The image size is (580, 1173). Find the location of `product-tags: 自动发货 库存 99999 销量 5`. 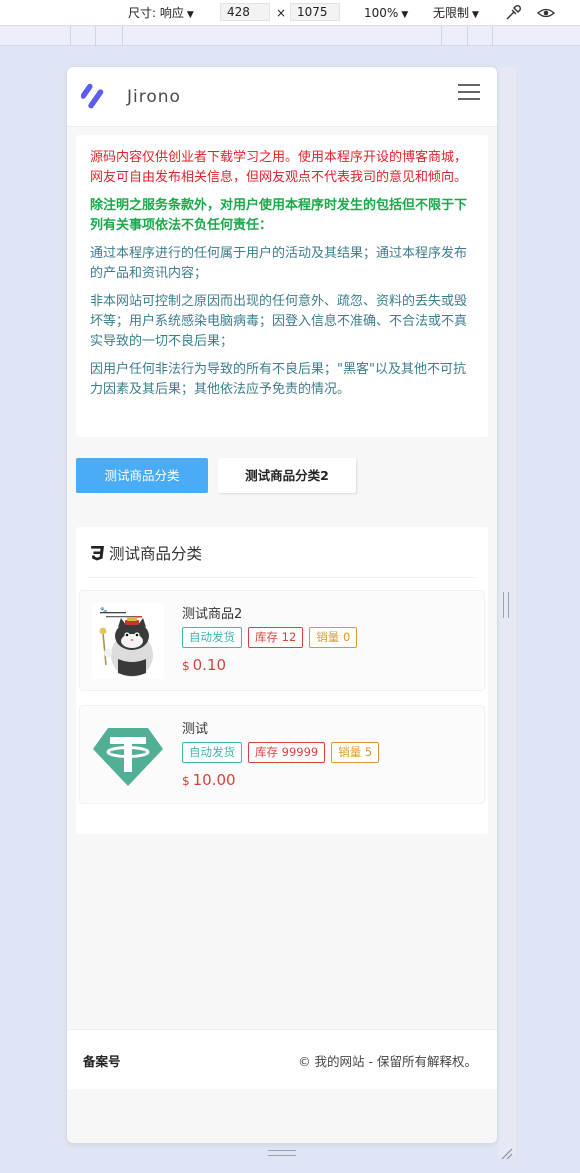

product-tags: 自动发货 库存 99999 销量 5 is located at coordinates (281, 752).